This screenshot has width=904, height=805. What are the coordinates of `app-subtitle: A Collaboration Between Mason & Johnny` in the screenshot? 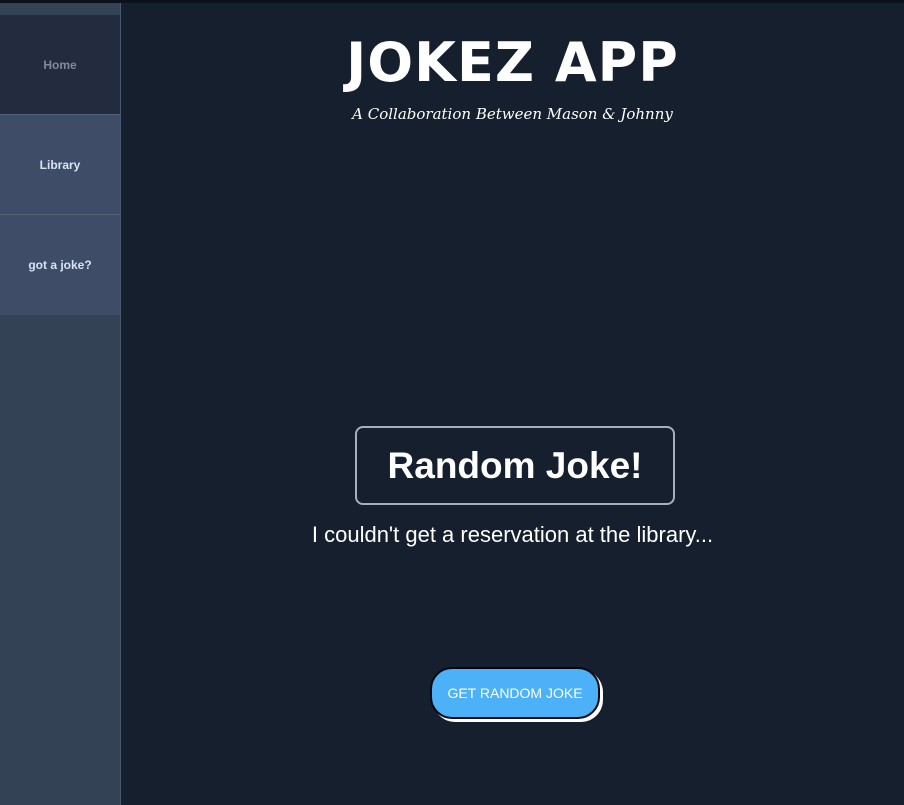 It's located at (512, 114).